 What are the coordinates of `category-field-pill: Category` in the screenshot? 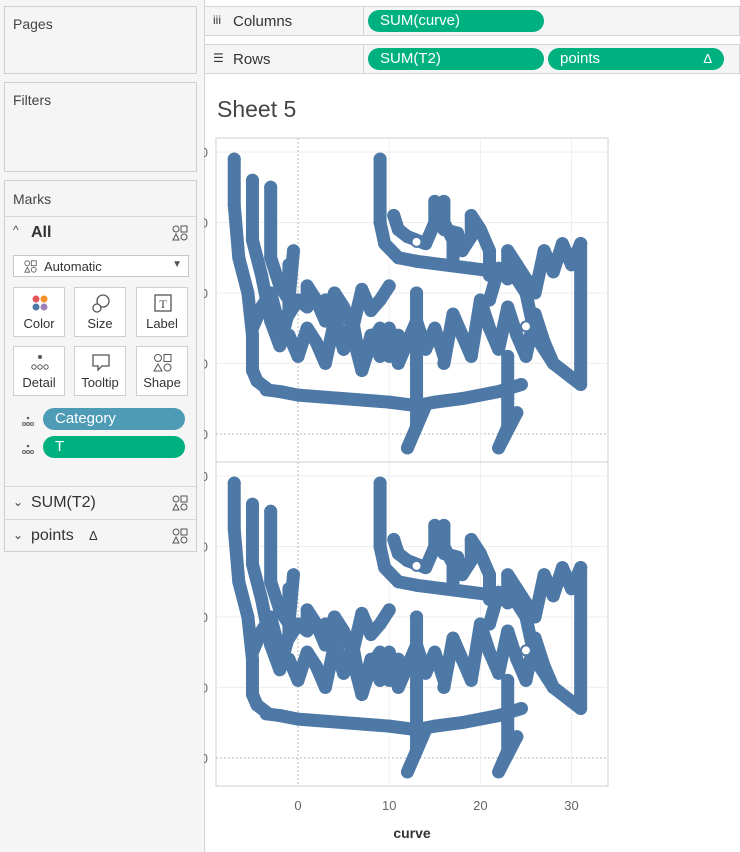 It's located at (114, 419).